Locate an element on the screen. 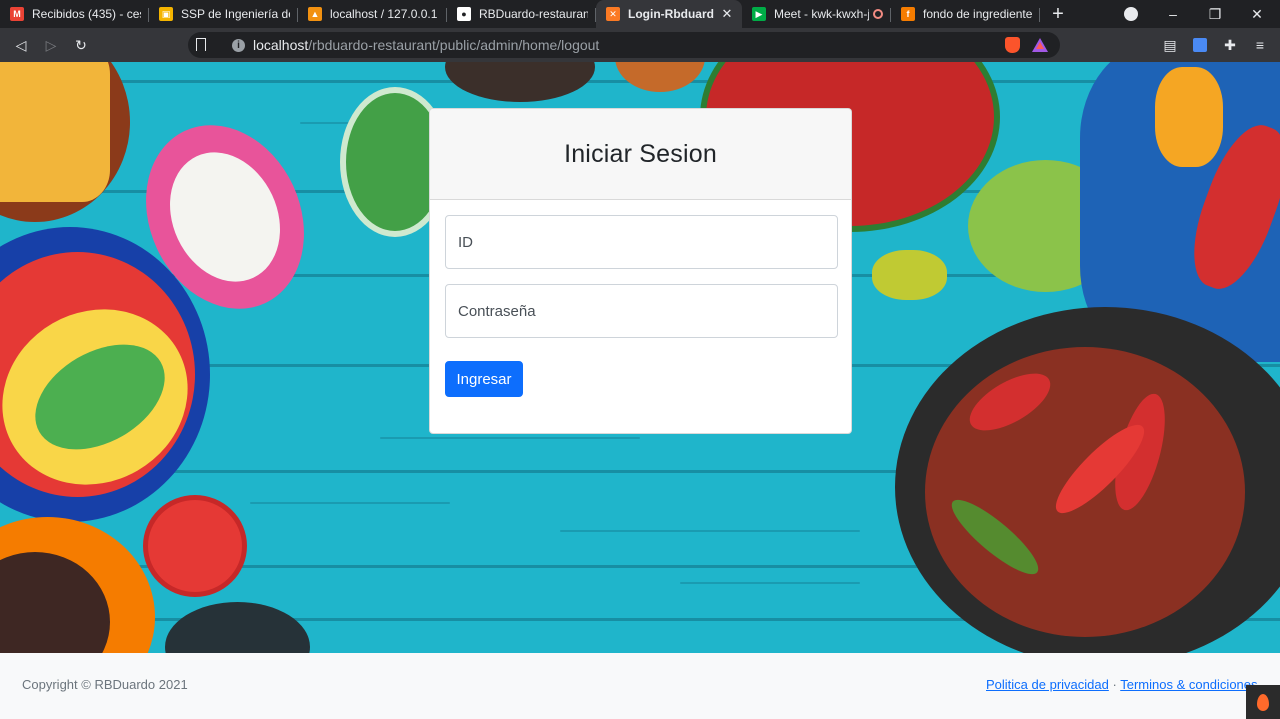 The width and height of the screenshot is (1280, 719). minimize-button: – is located at coordinates (1173, 14).